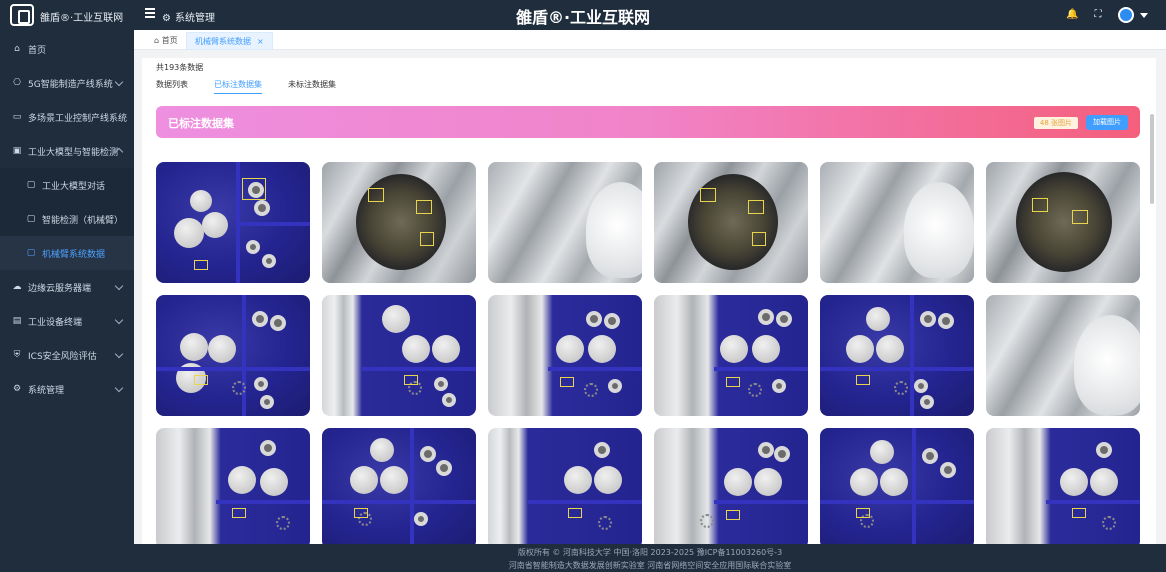 The height and width of the screenshot is (572, 1166). What do you see at coordinates (172, 86) in the screenshot?
I see `tab-data-list: 数据列表` at bounding box center [172, 86].